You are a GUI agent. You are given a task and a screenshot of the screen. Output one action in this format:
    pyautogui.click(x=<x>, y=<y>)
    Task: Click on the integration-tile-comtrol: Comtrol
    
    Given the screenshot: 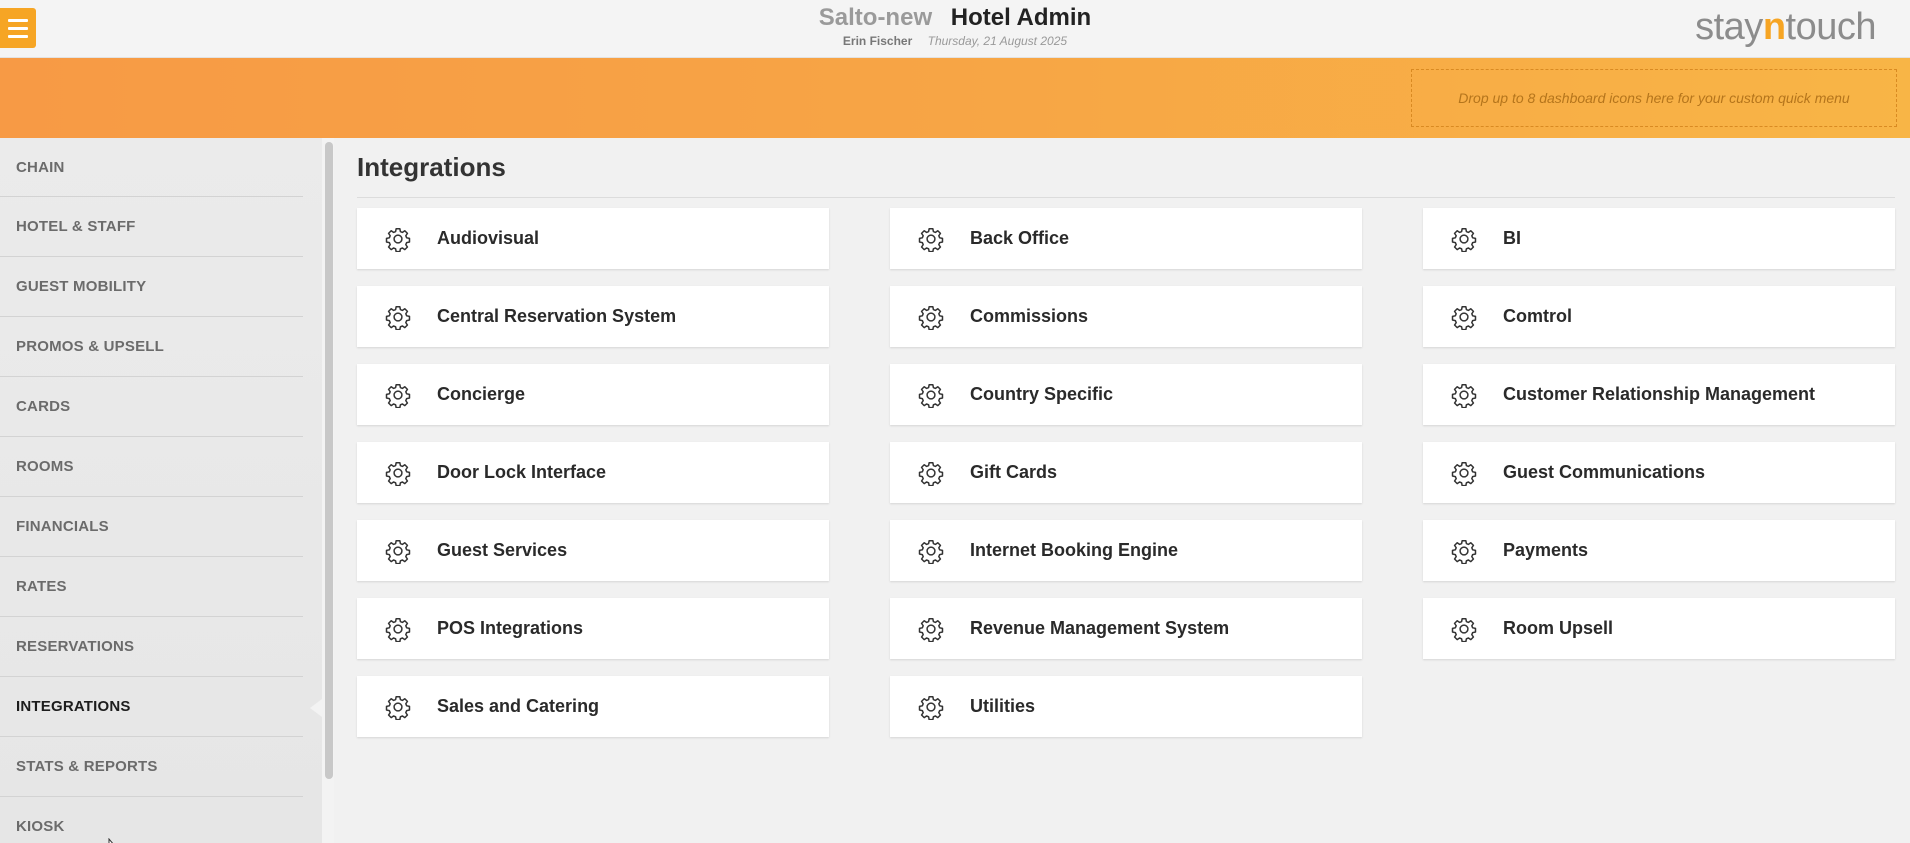 What is the action you would take?
    pyautogui.click(x=1659, y=316)
    